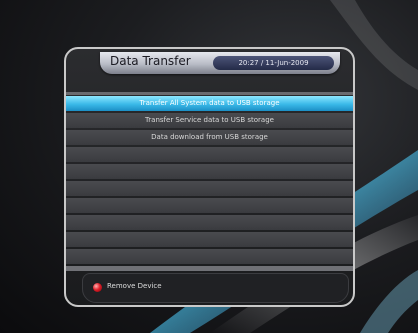 This screenshot has height=333, width=418. I want to click on remove-device-label: Remove Device, so click(134, 286).